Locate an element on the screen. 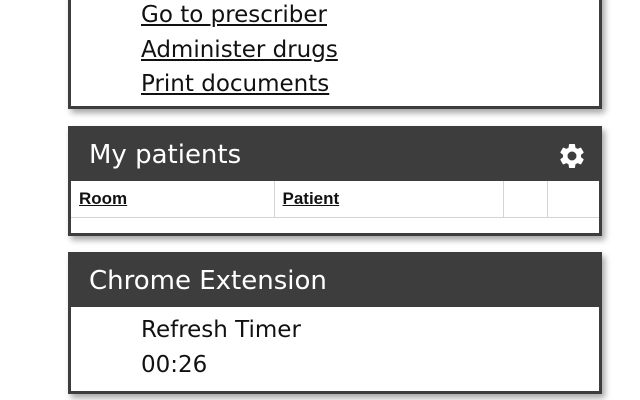  go-to-prescriber-link: Go to prescriber is located at coordinates (370, 16).